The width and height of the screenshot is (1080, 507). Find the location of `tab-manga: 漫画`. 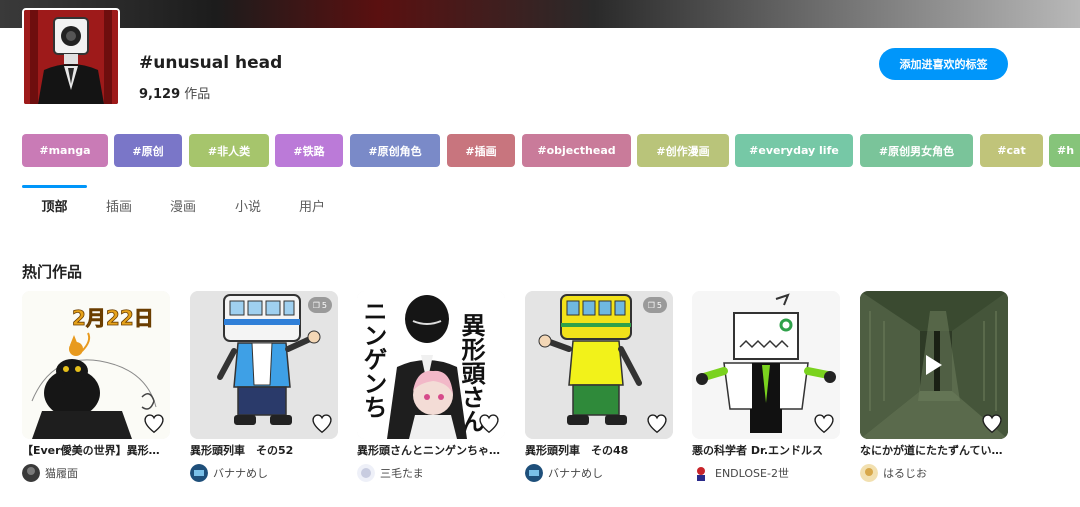

tab-manga: 漫画 is located at coordinates (183, 205).